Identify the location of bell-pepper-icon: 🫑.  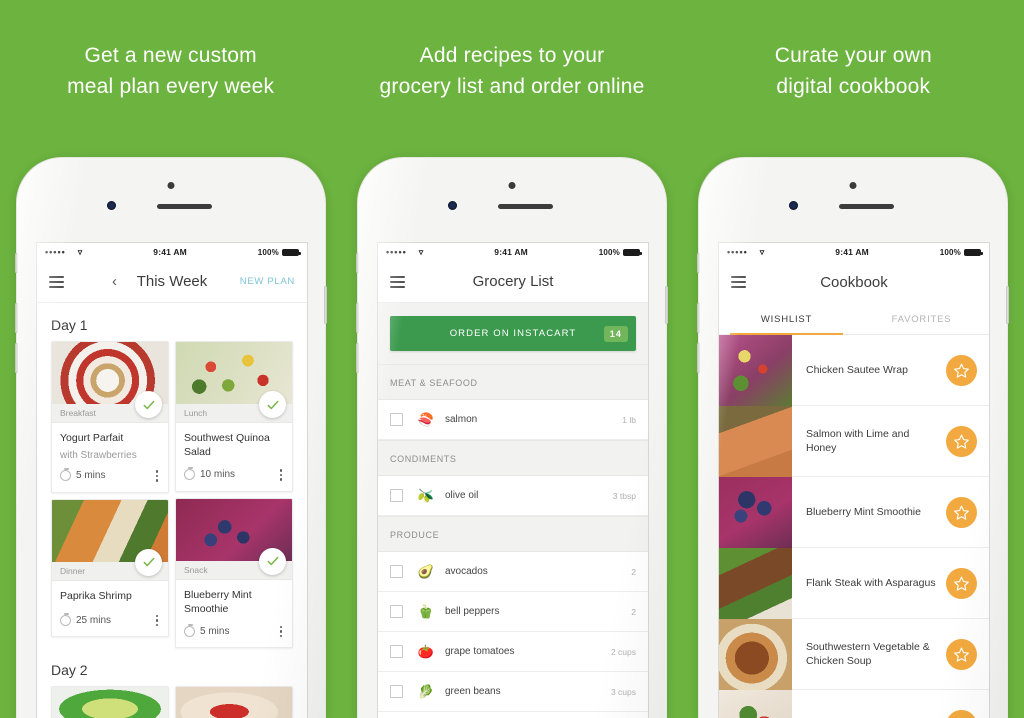
(426, 611).